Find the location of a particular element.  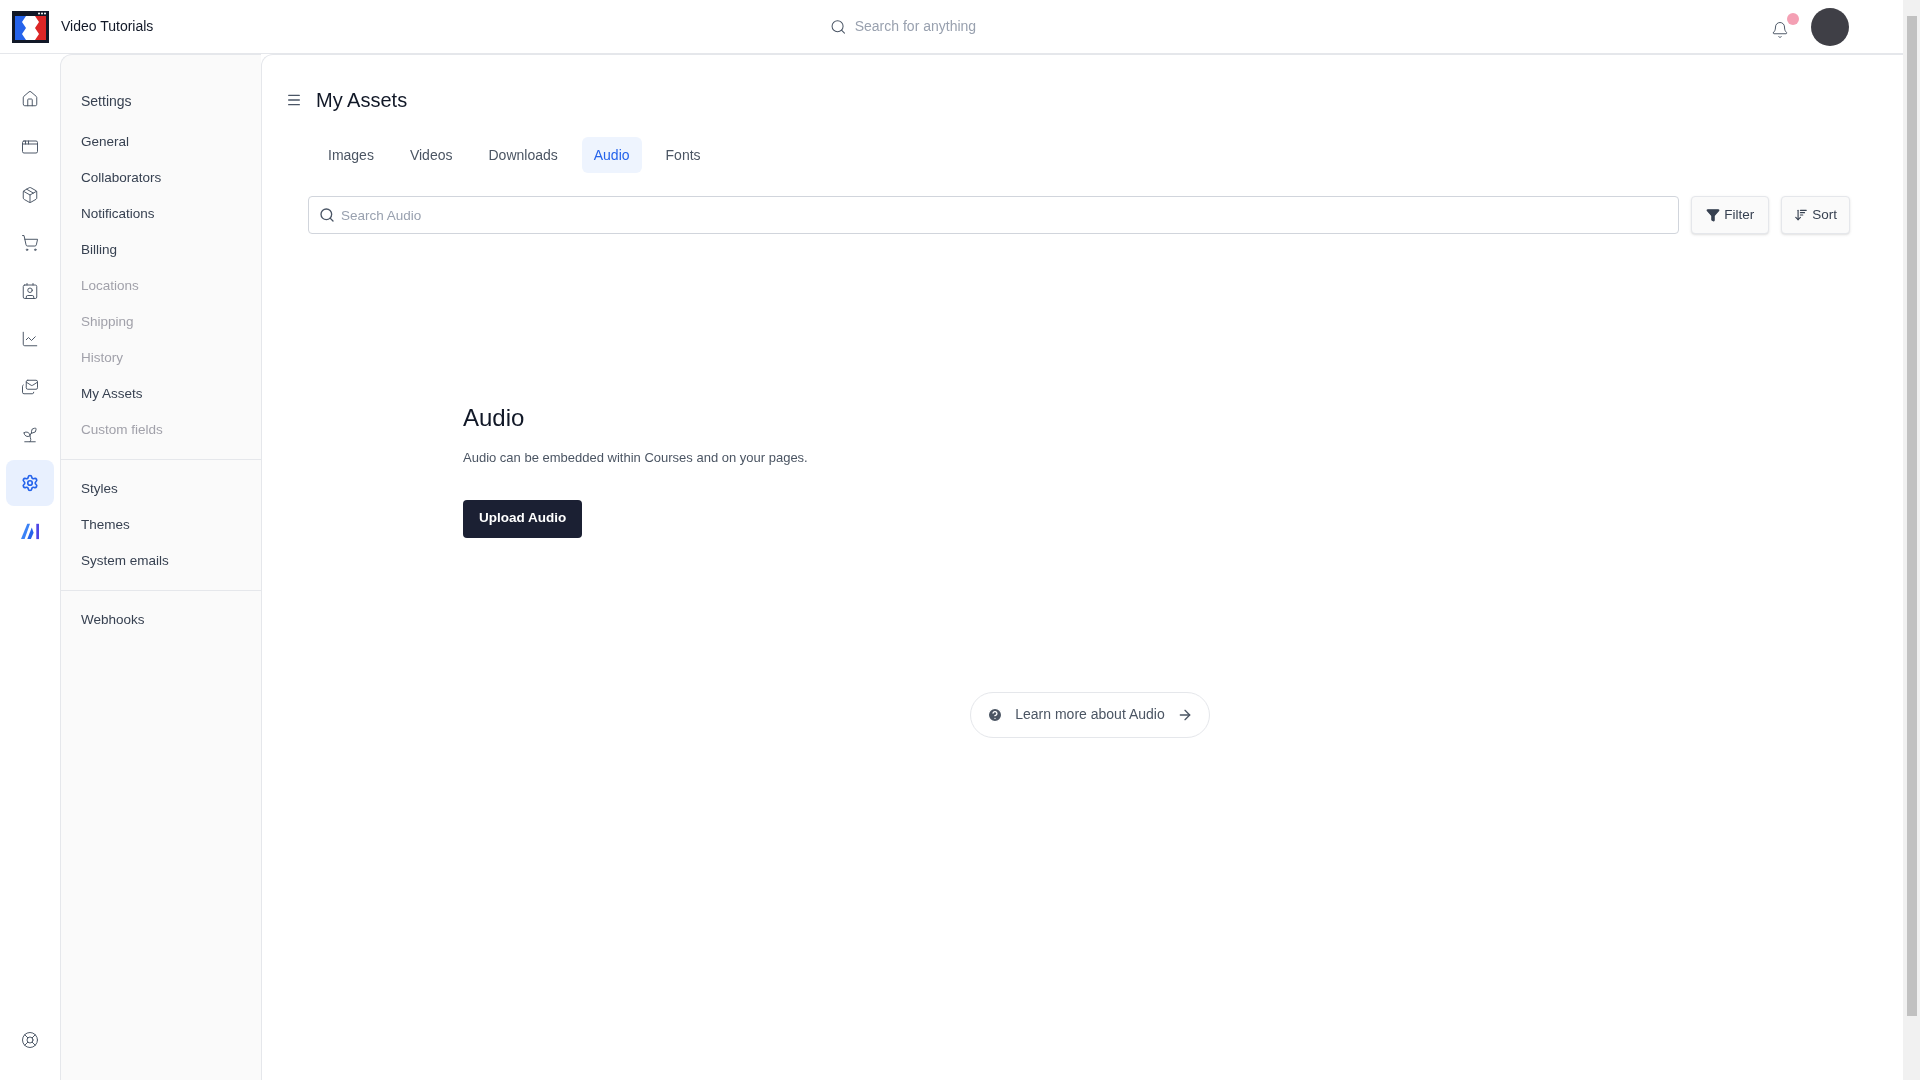

window-icon is located at coordinates (30, 147).